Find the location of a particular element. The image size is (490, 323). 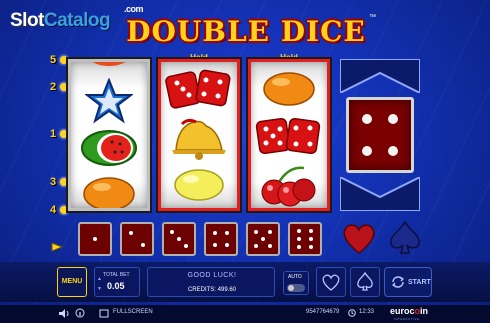

brand-prefix: euroc is located at coordinates (402, 311).